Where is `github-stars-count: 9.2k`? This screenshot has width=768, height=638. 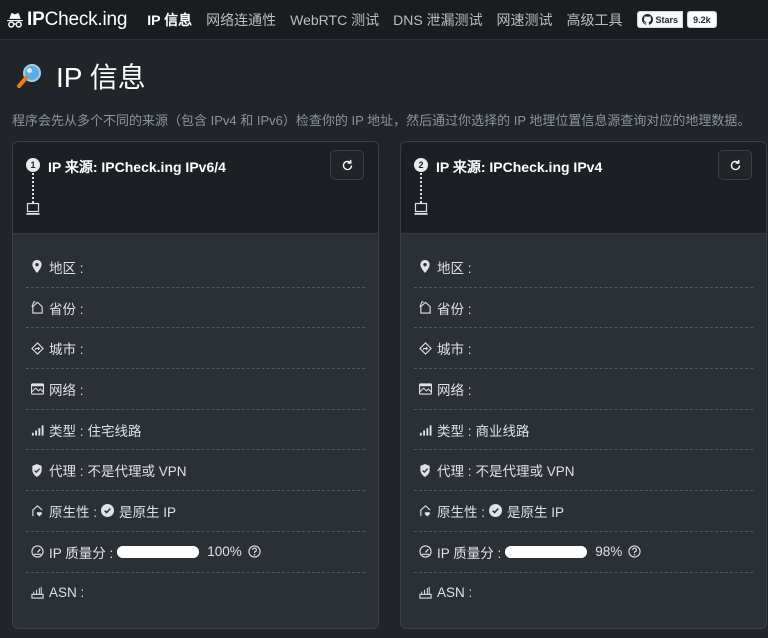
github-stars-count: 9.2k is located at coordinates (702, 19).